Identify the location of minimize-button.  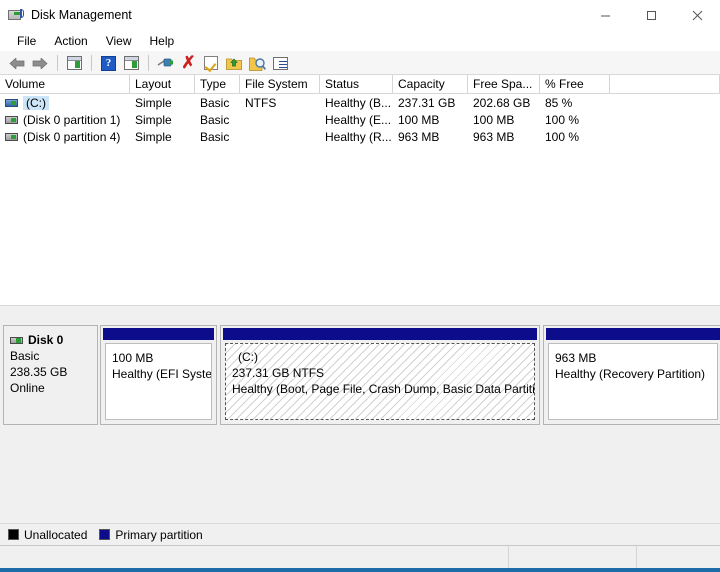
(605, 15).